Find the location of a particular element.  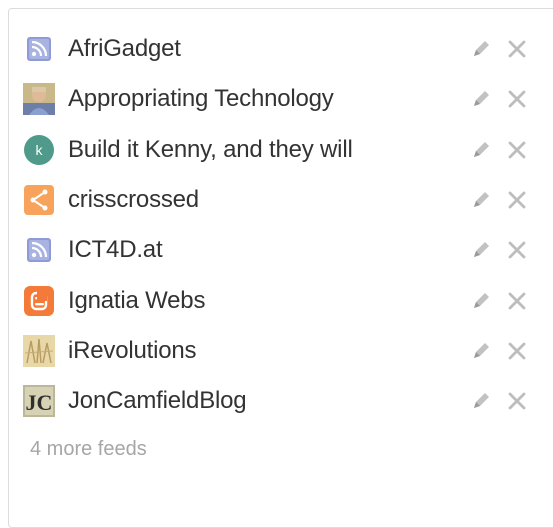

feed-item-appropriating-technology: Appropriating Technology is located at coordinates (277, 99).